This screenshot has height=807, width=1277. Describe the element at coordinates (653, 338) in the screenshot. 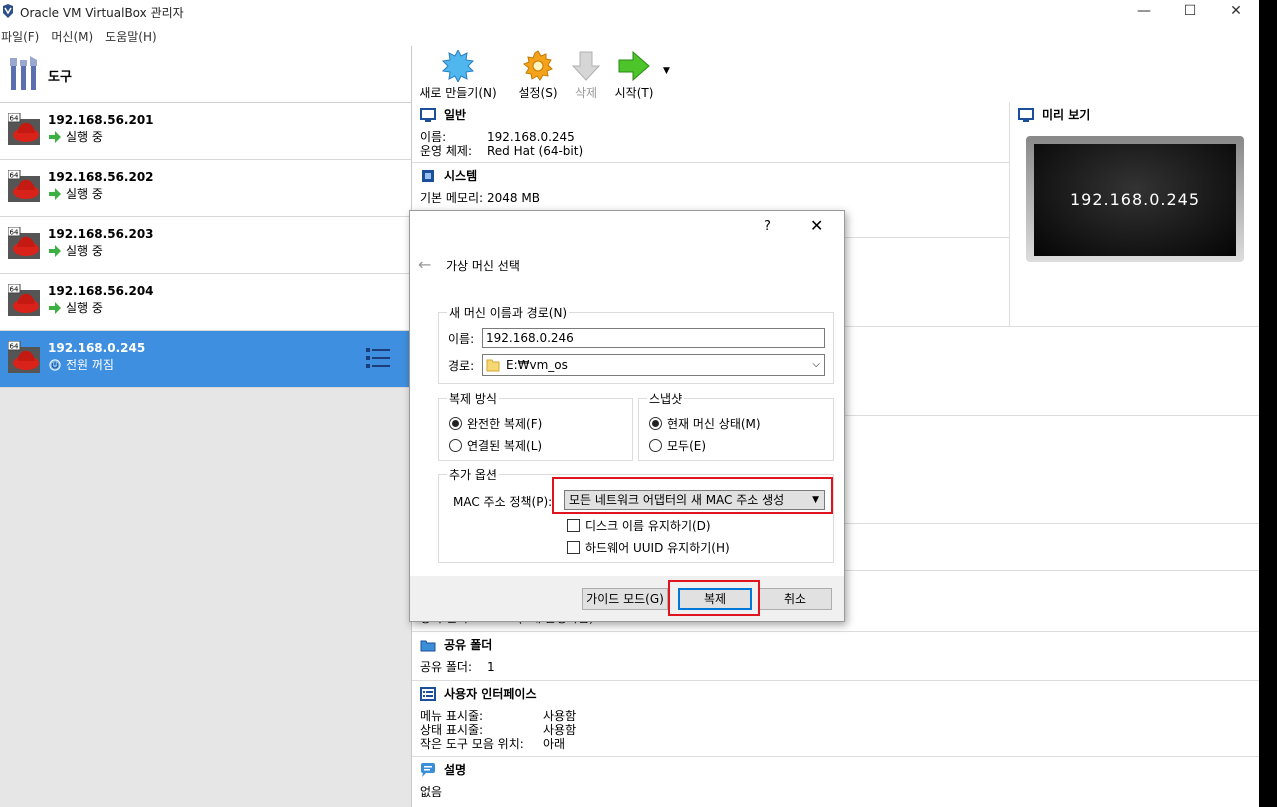

I see `name-input: 192.168.0.246` at that location.